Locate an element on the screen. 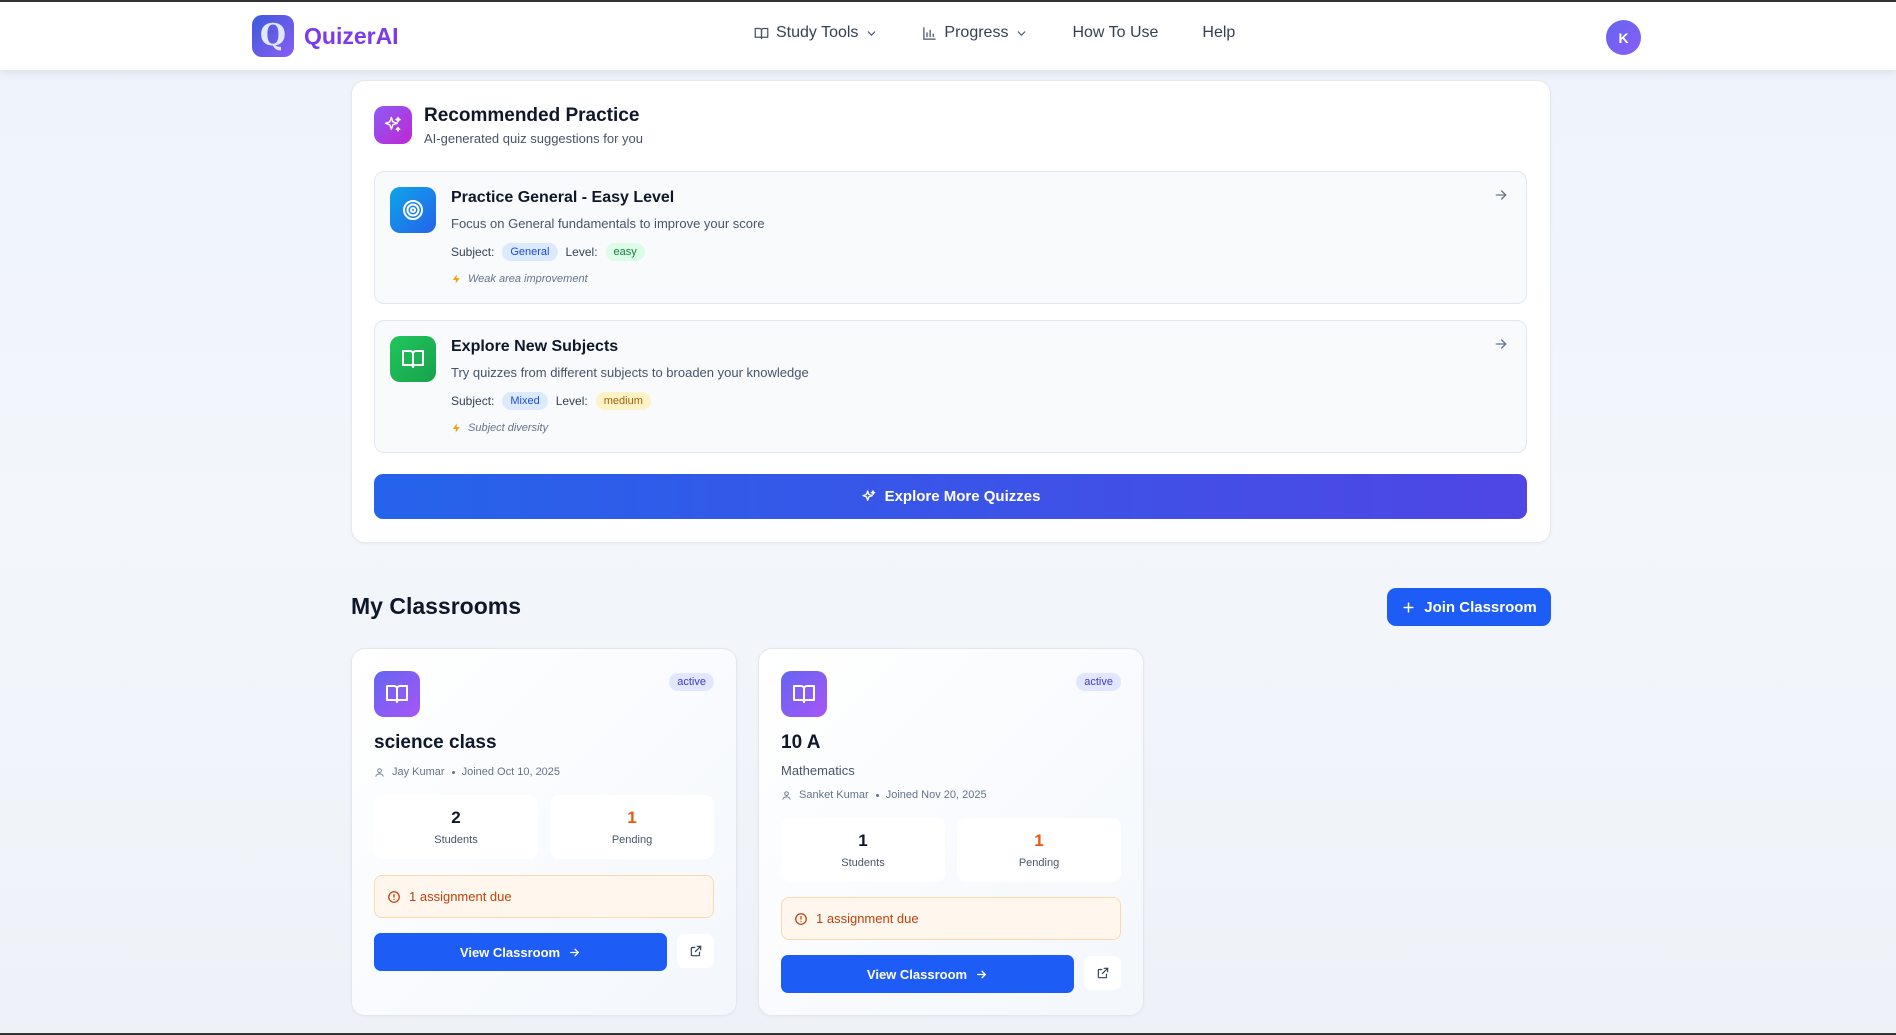 Image resolution: width=1896 pixels, height=1035 pixels. students-stat: 1 Students is located at coordinates (863, 850).